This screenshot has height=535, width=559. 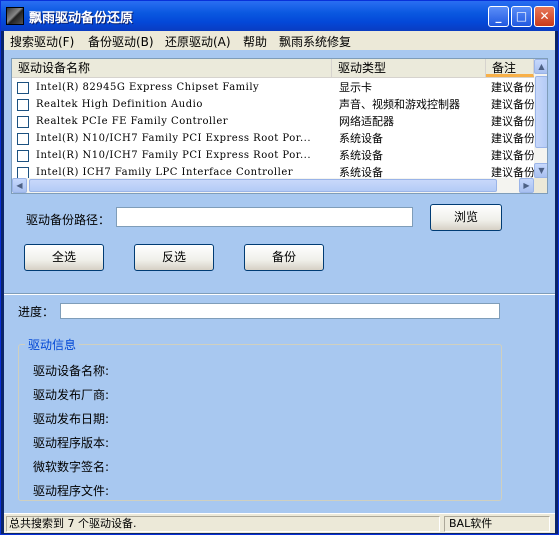 What do you see at coordinates (544, 16) in the screenshot?
I see `close-button: ✕` at bounding box center [544, 16].